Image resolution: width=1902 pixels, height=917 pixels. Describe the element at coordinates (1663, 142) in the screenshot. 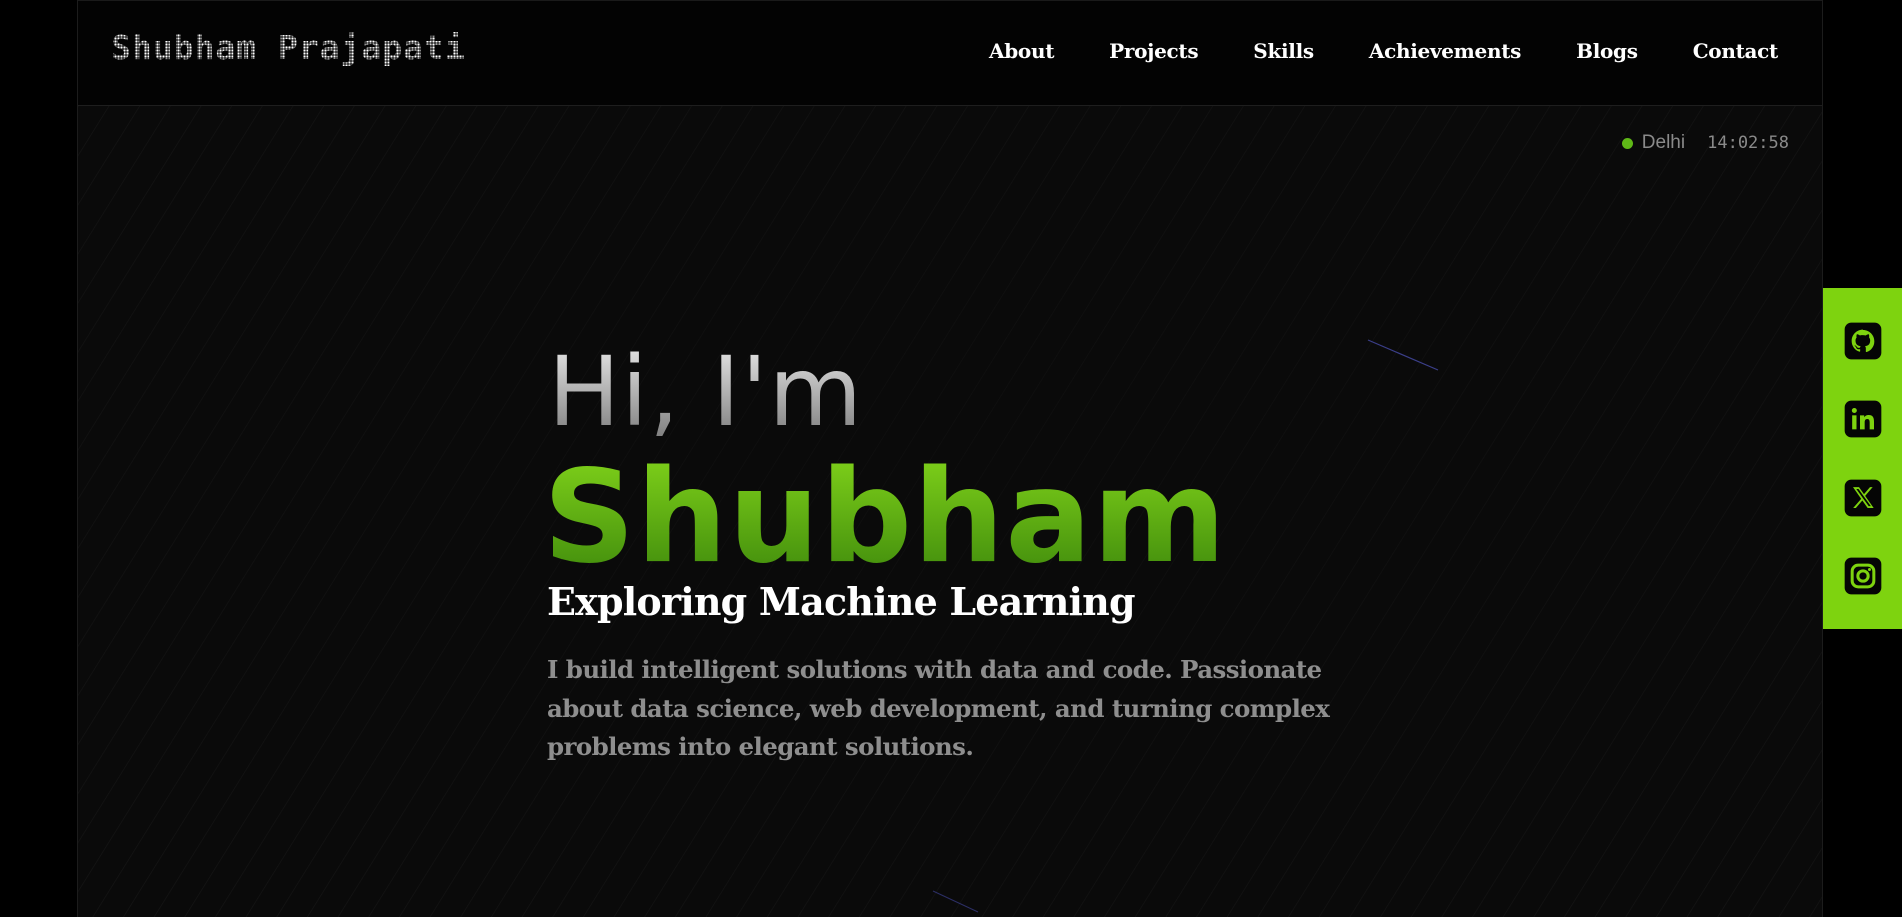

I see `location-city: Delhi` at that location.